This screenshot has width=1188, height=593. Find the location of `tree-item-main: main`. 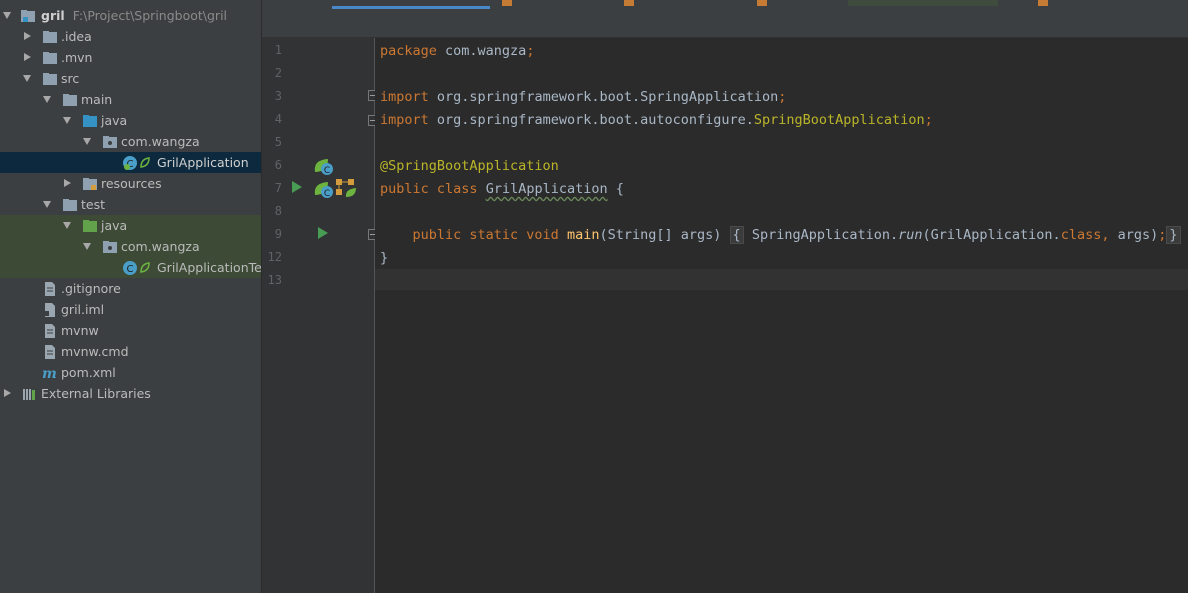

tree-item-main: main is located at coordinates (130, 99).